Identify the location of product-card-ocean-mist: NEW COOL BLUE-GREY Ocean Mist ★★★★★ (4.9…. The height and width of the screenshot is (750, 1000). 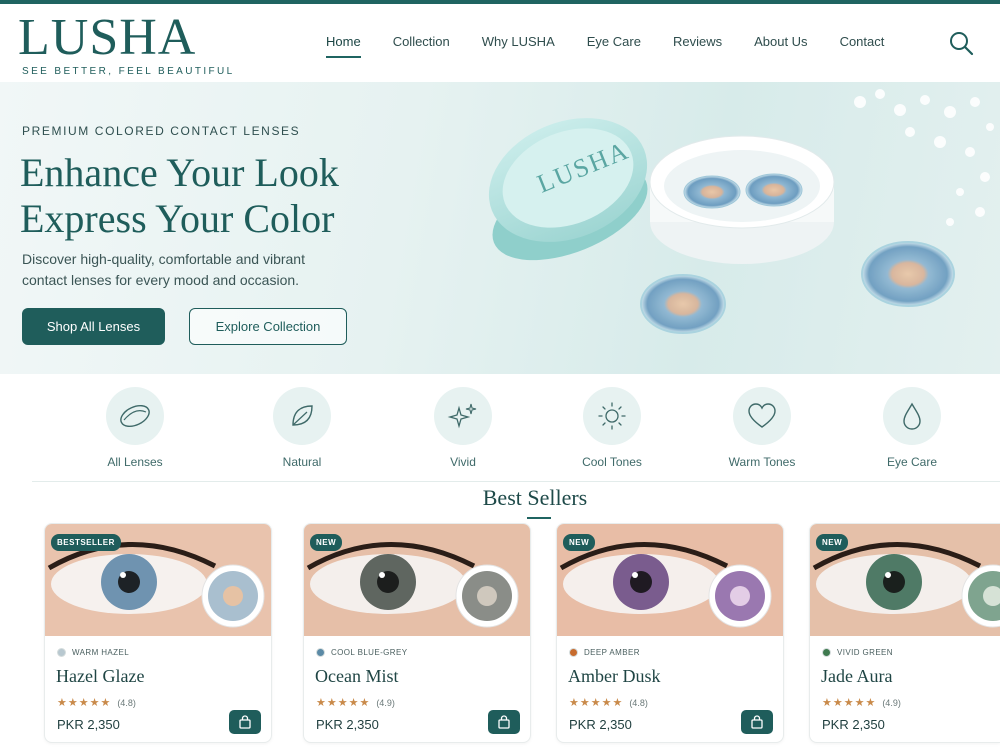
(417, 633).